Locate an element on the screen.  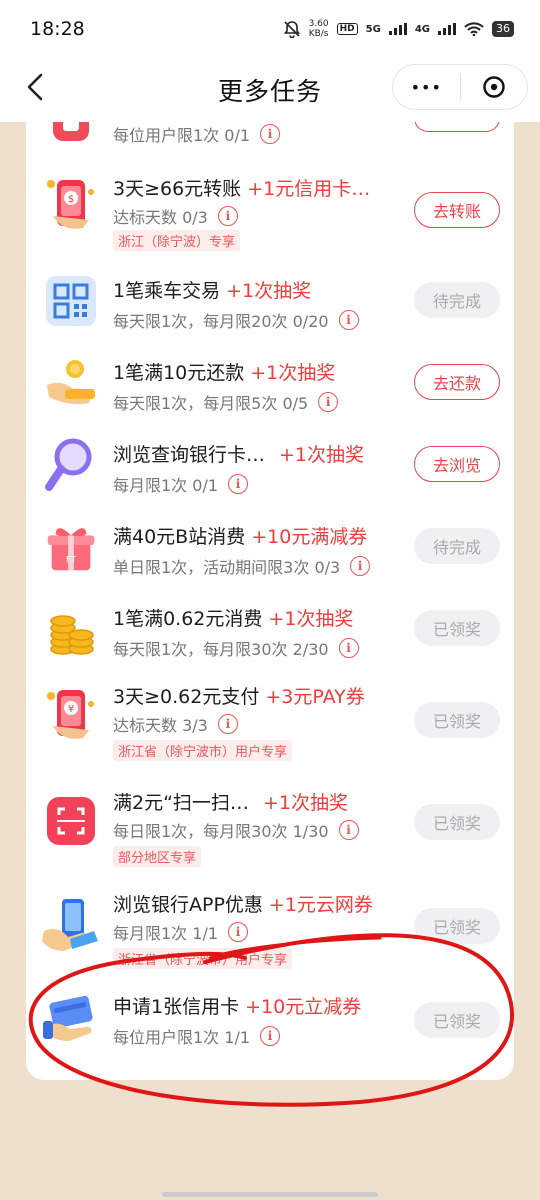
task-title: 浏览银行APP优惠 +1元云网券 is located at coordinates (243, 903).